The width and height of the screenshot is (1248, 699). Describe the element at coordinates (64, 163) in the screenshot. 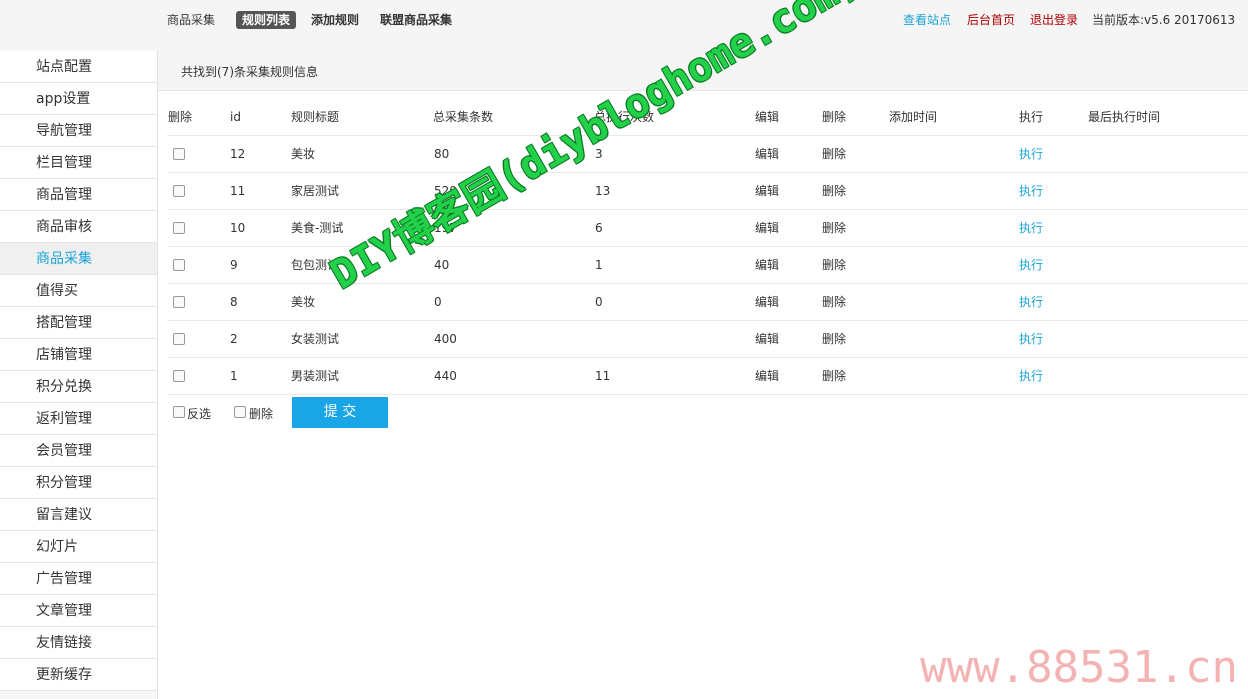

I see `sidebar-item-label: 栏目管理` at that location.